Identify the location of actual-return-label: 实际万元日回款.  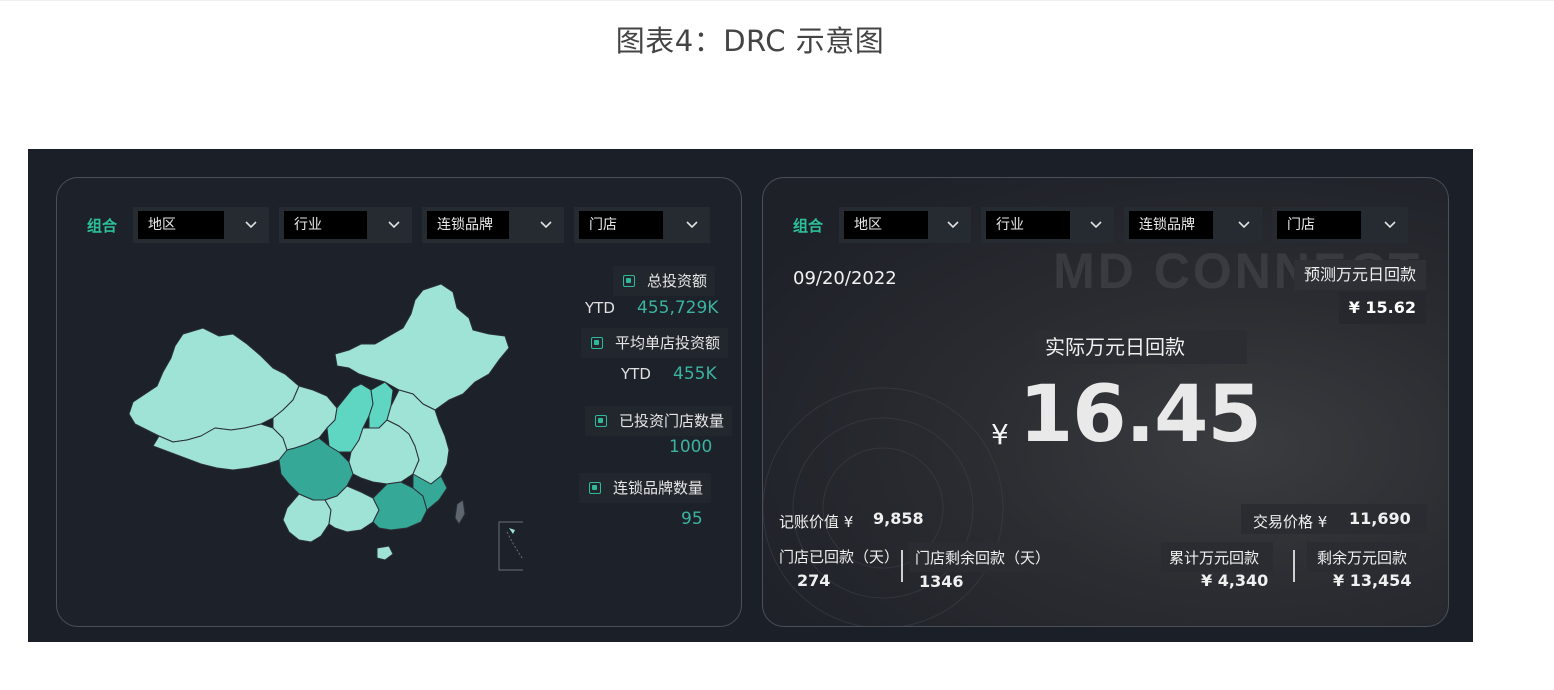
(1141, 347).